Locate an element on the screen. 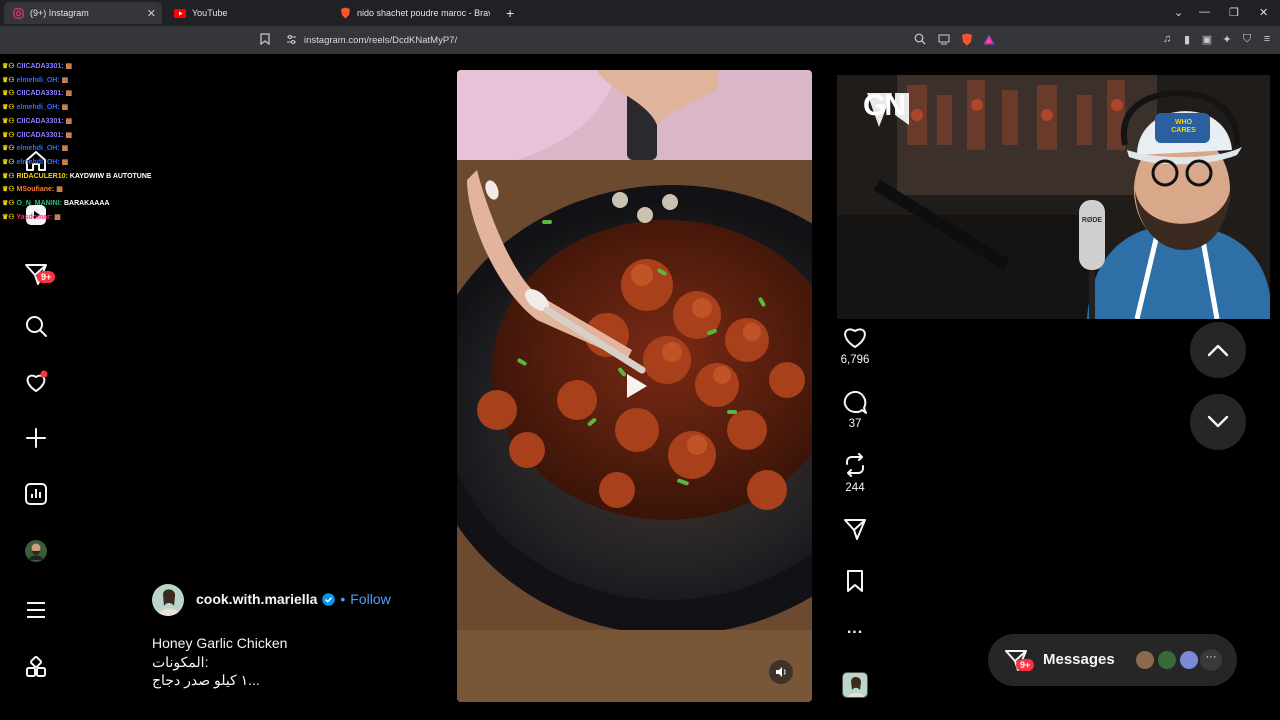 This screenshot has width=1280, height=720. comment-action: 37 is located at coordinates (855, 409).